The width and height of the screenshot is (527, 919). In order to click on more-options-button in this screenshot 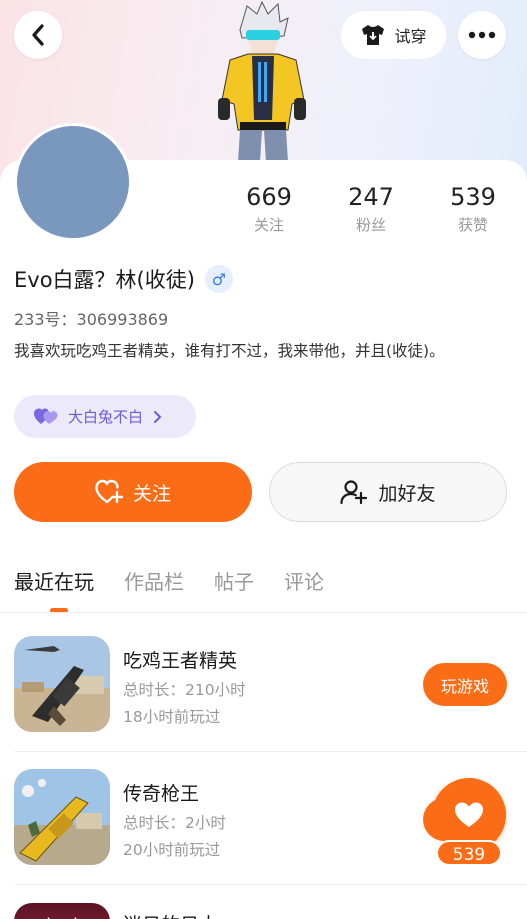, I will do `click(482, 35)`.